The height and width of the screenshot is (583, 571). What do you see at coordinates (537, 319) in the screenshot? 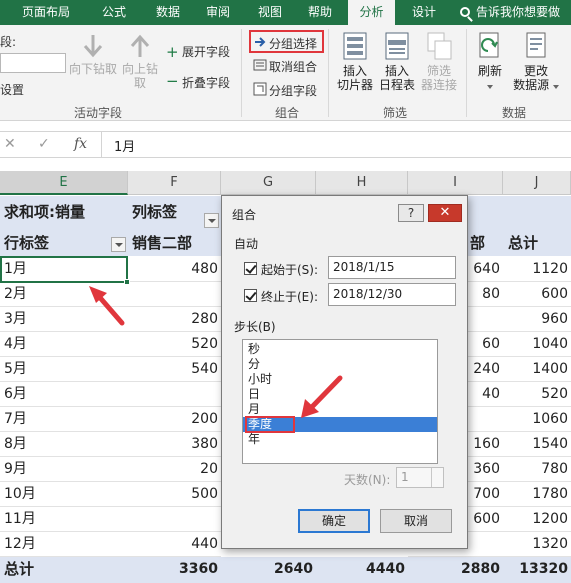
I see `data-cell: 960` at bounding box center [537, 319].